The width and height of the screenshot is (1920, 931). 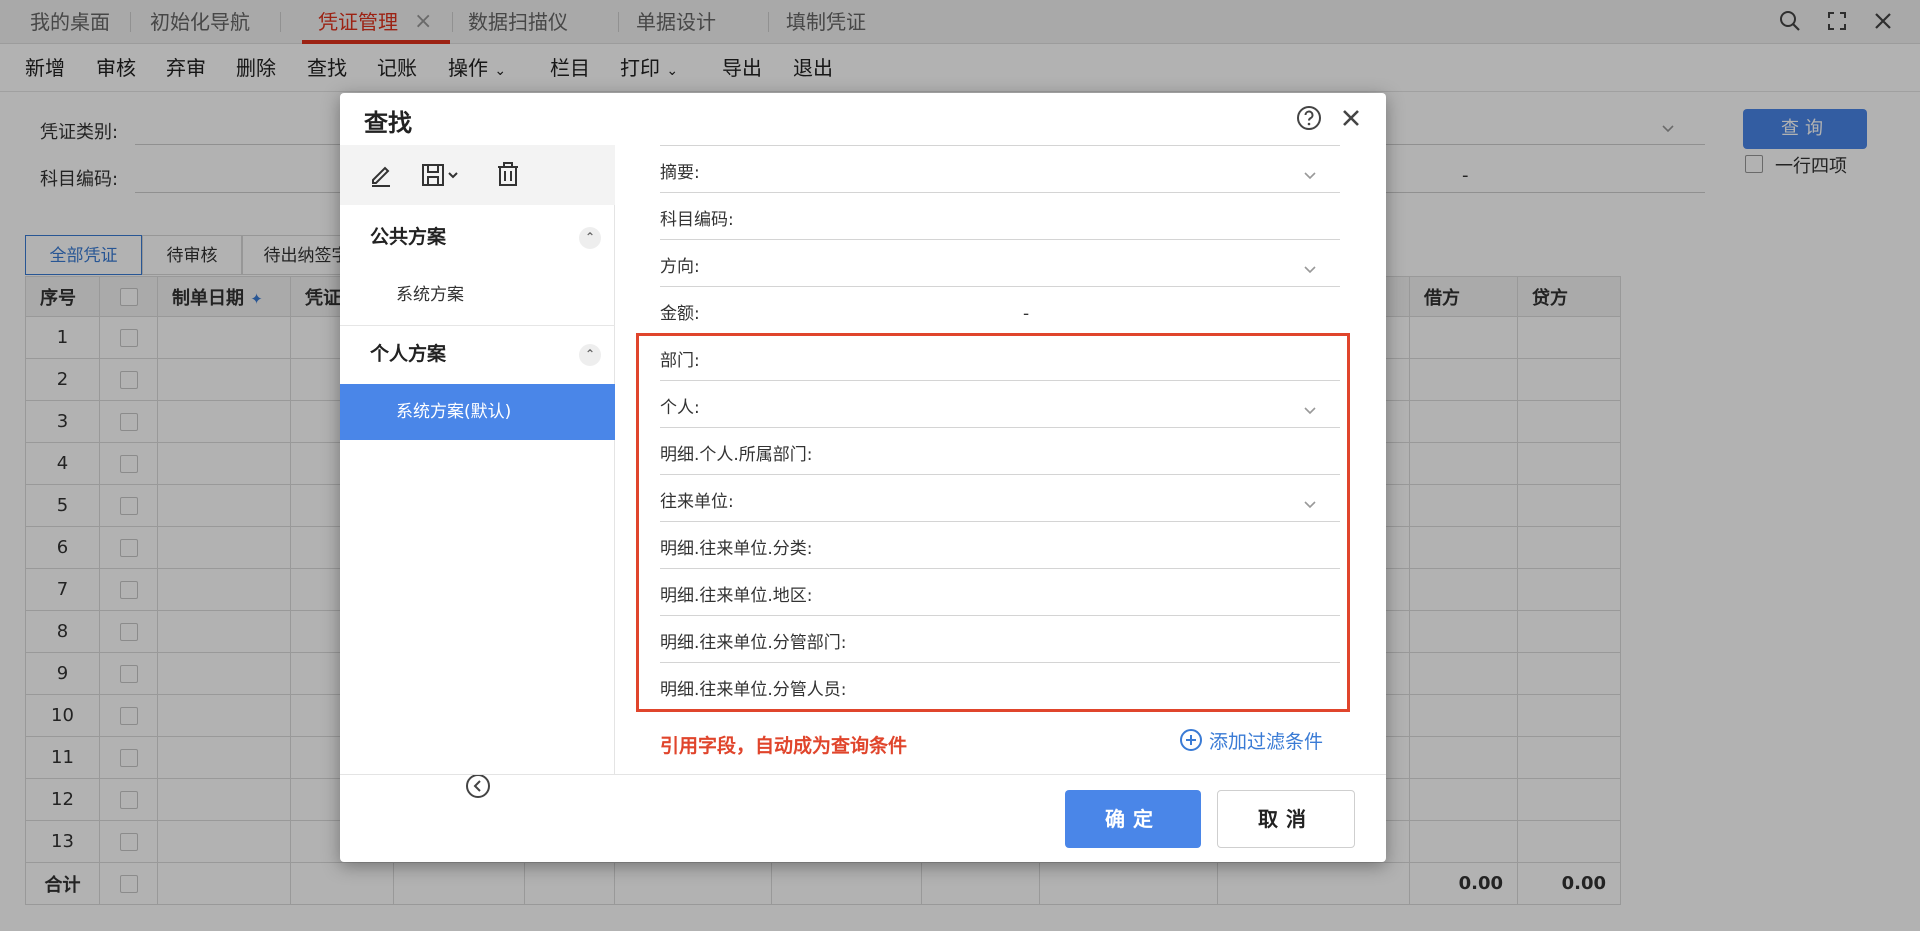 What do you see at coordinates (477, 471) in the screenshot?
I see `scheme-panel: 公共方案 ⌃ 系统方案 个人方案 ⌃ 系统方案(默认)` at bounding box center [477, 471].